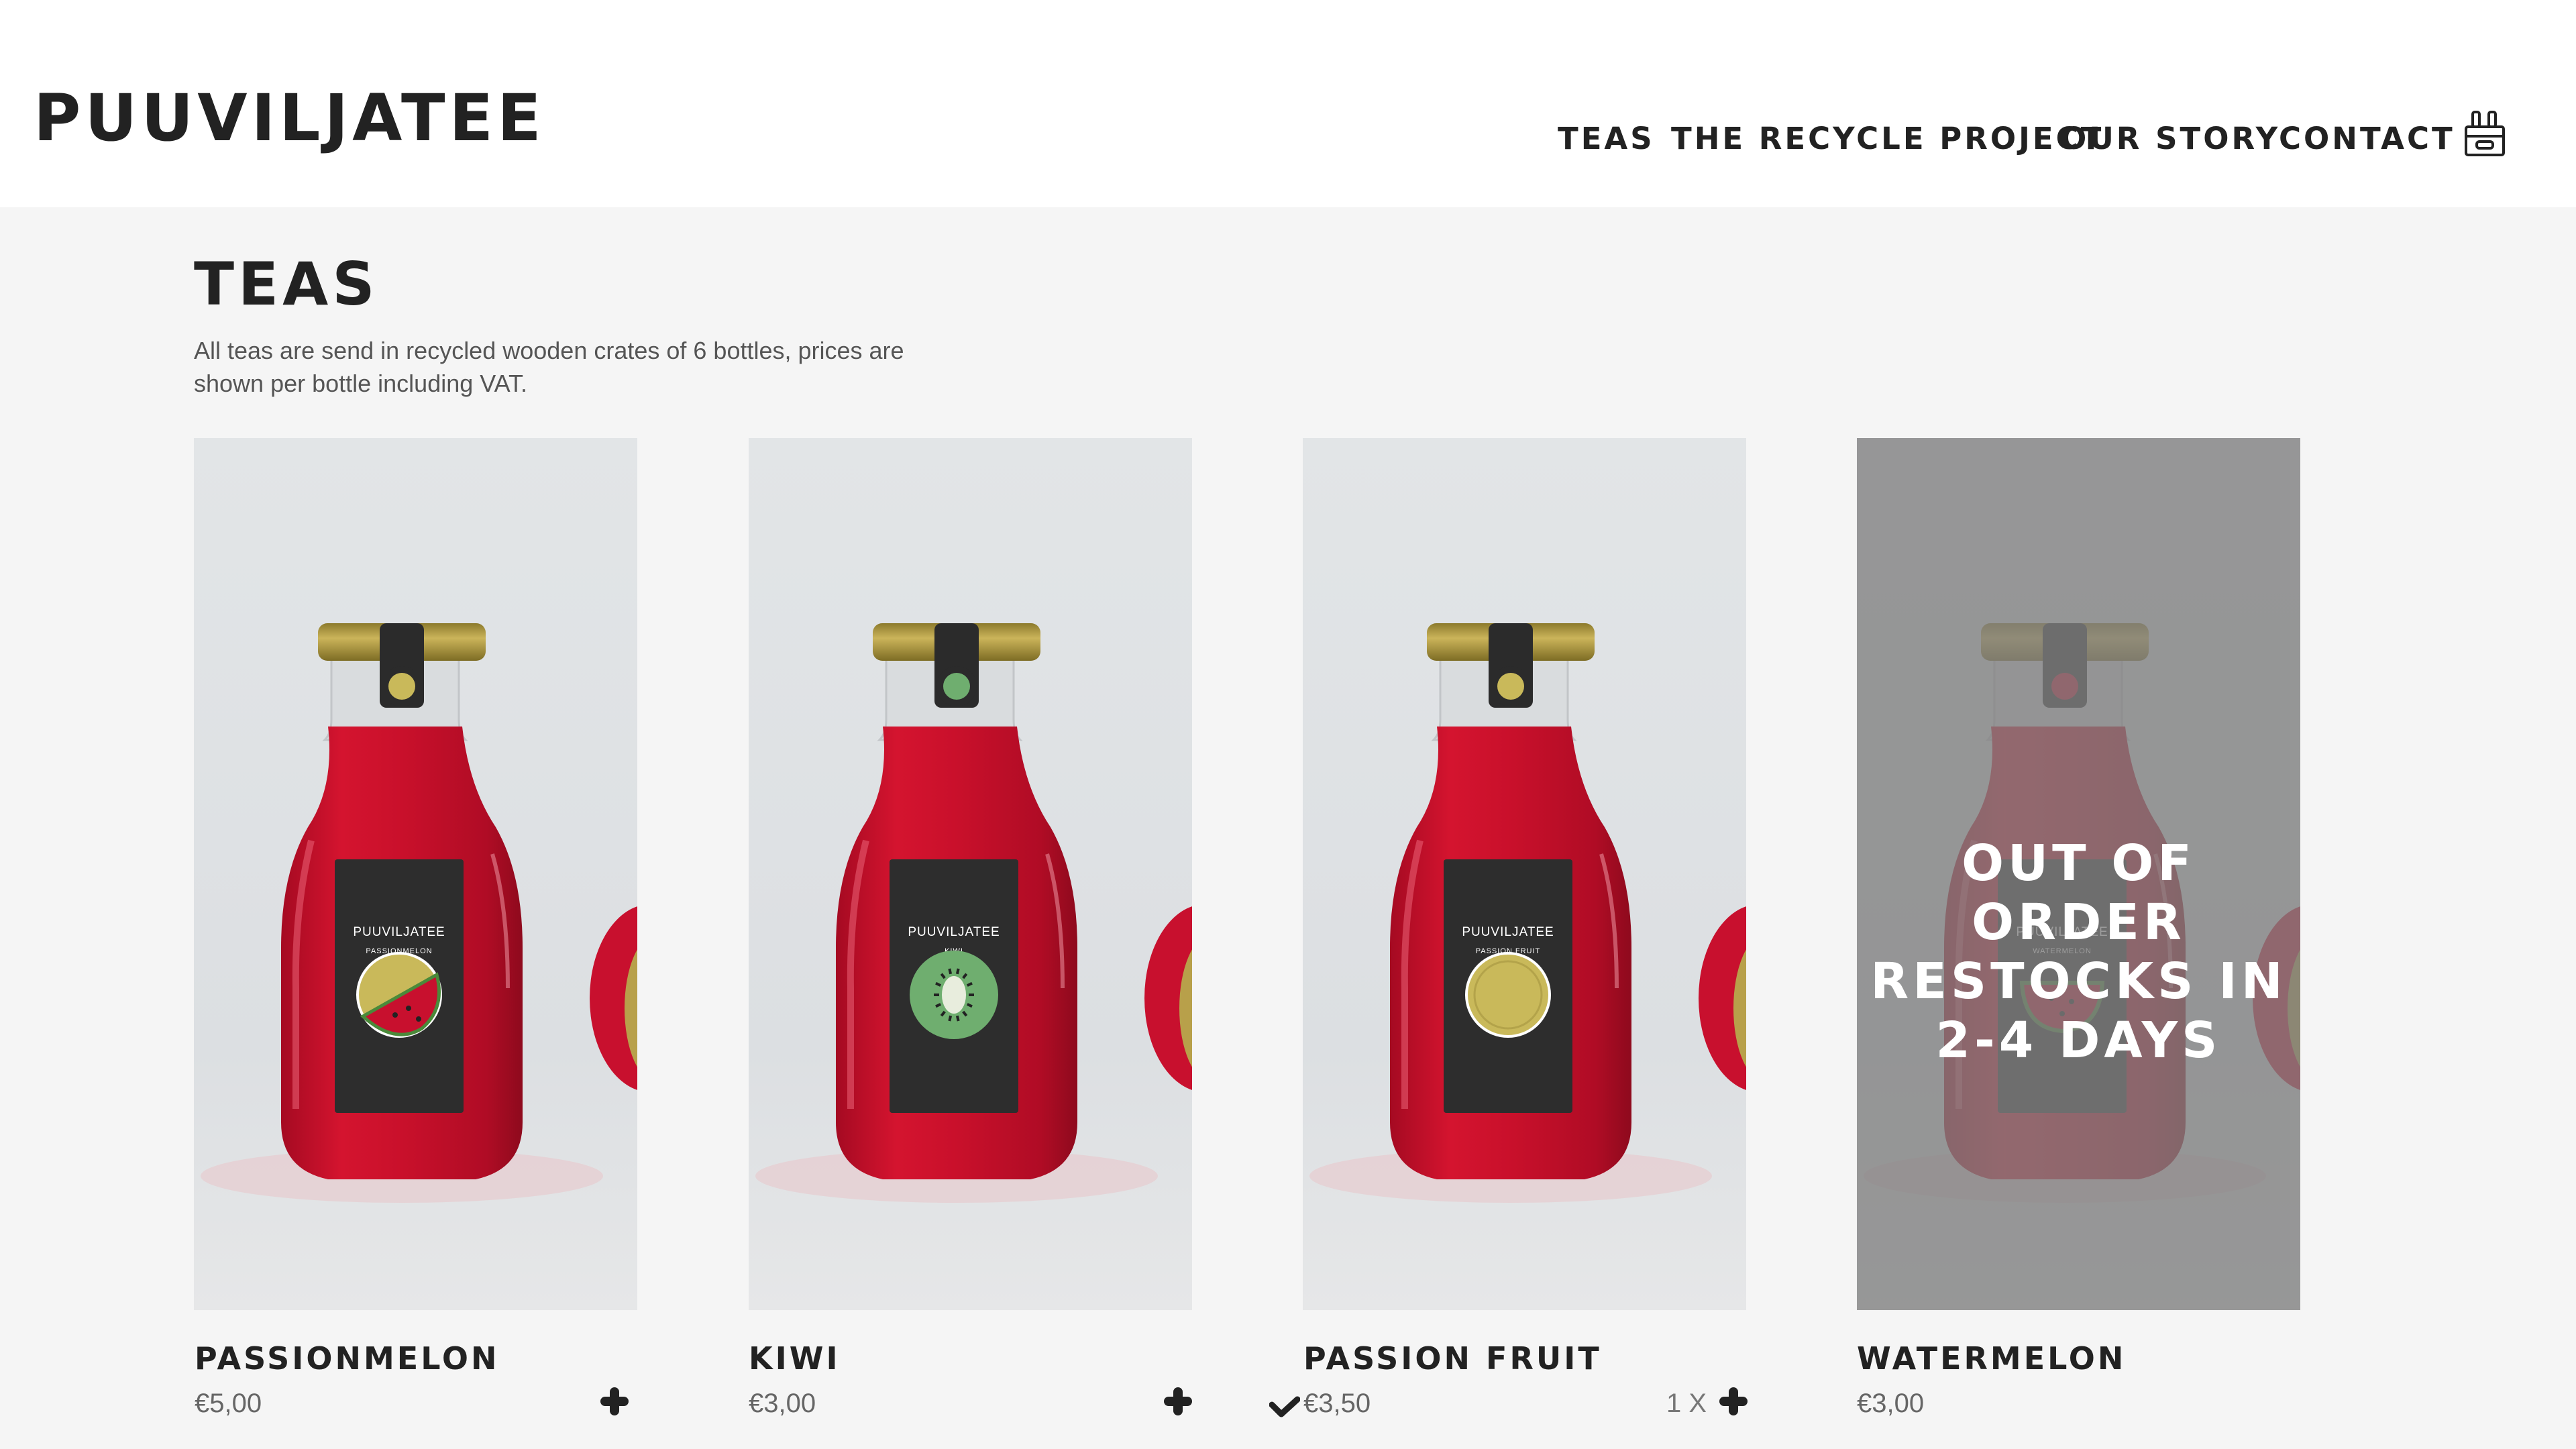  Describe the element at coordinates (2170, 138) in the screenshot. I see `nav-our-story: OUR STORY` at that location.